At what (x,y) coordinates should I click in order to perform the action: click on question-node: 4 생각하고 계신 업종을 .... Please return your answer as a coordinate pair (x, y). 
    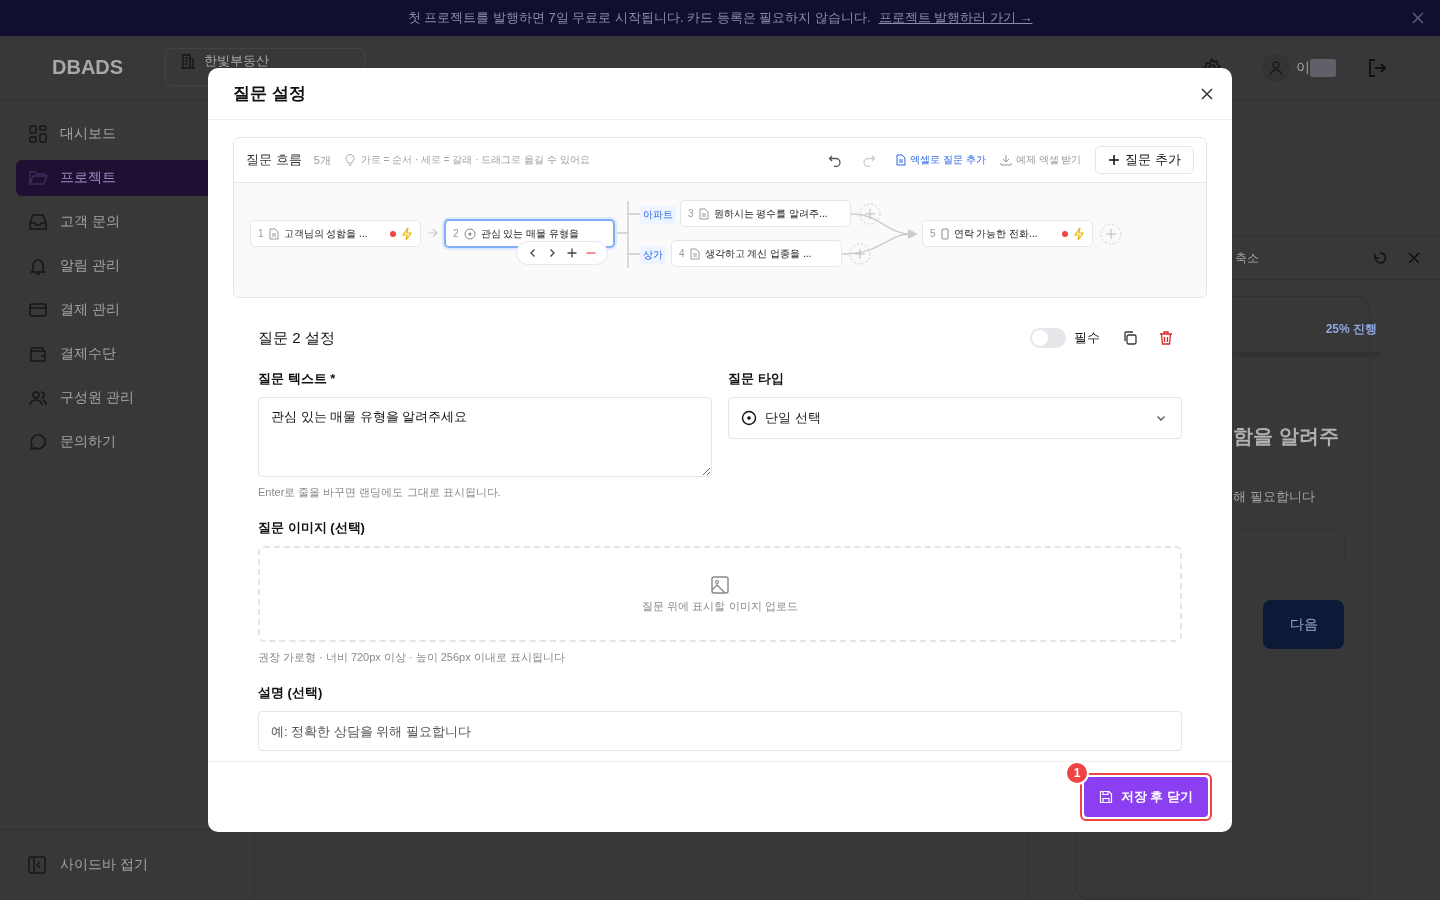
    Looking at the image, I should click on (756, 253).